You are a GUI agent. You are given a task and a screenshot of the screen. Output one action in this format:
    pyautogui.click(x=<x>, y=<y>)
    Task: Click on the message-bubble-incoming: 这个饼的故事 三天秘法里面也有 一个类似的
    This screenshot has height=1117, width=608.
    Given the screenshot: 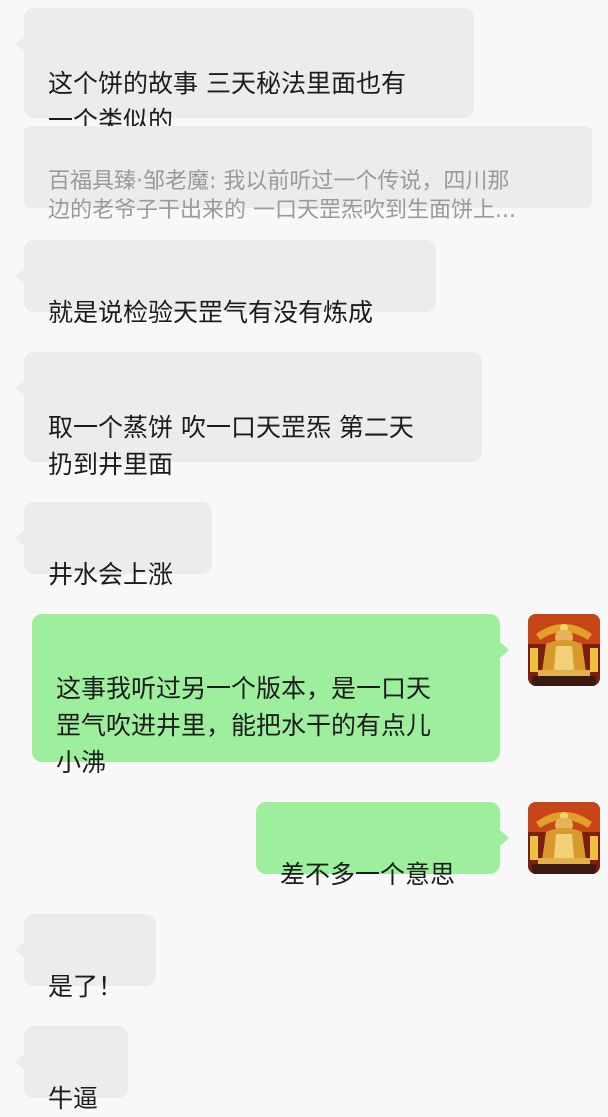 What is the action you would take?
    pyautogui.click(x=244, y=71)
    